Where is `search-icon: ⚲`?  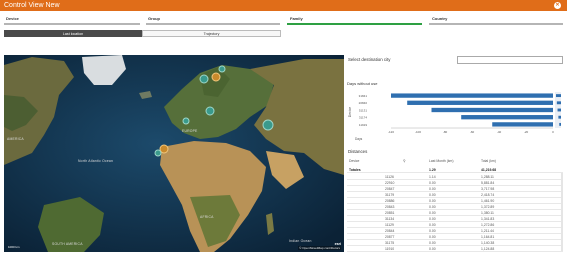 search-icon: ⚲ is located at coordinates (404, 161).